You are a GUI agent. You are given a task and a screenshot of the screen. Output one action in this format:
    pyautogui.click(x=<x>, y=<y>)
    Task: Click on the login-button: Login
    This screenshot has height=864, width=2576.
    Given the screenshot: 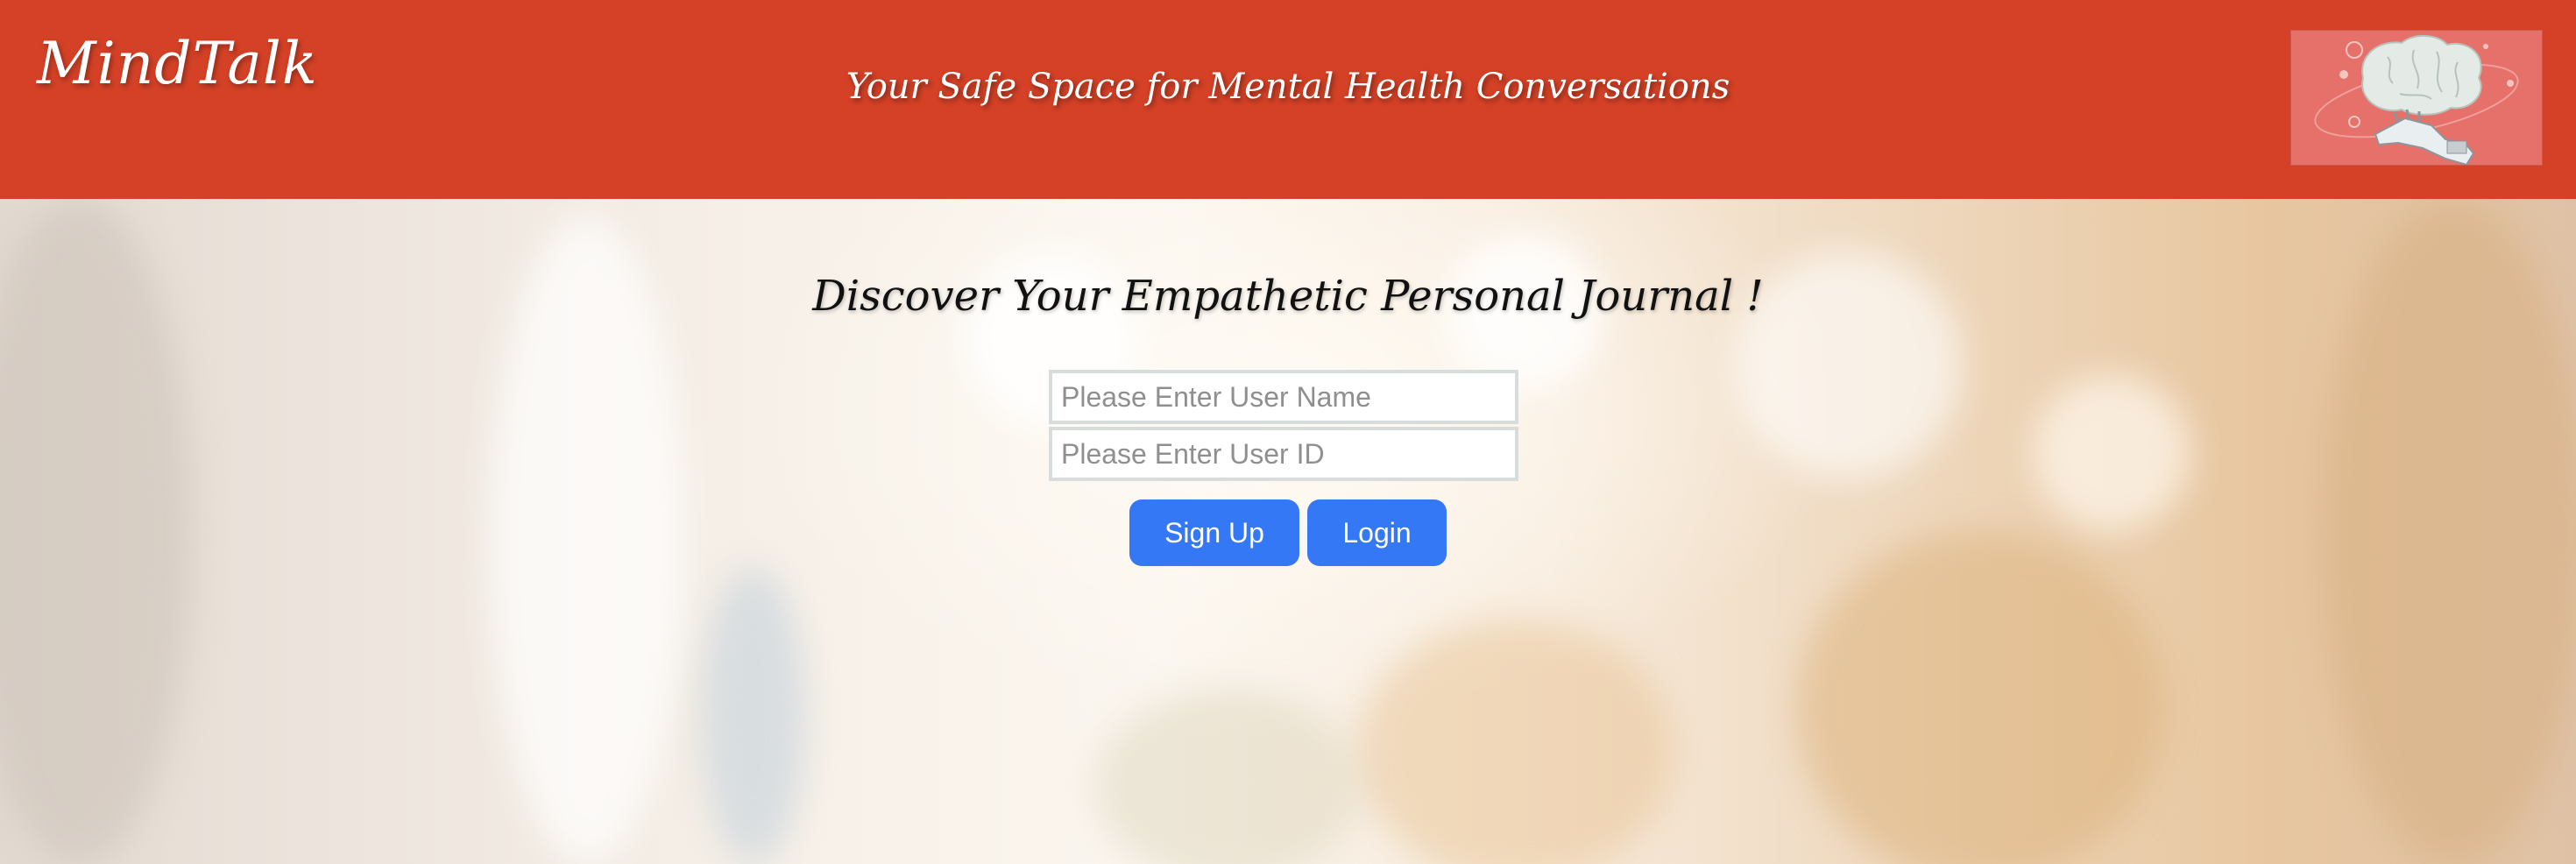 What is the action you would take?
    pyautogui.click(x=1377, y=532)
    